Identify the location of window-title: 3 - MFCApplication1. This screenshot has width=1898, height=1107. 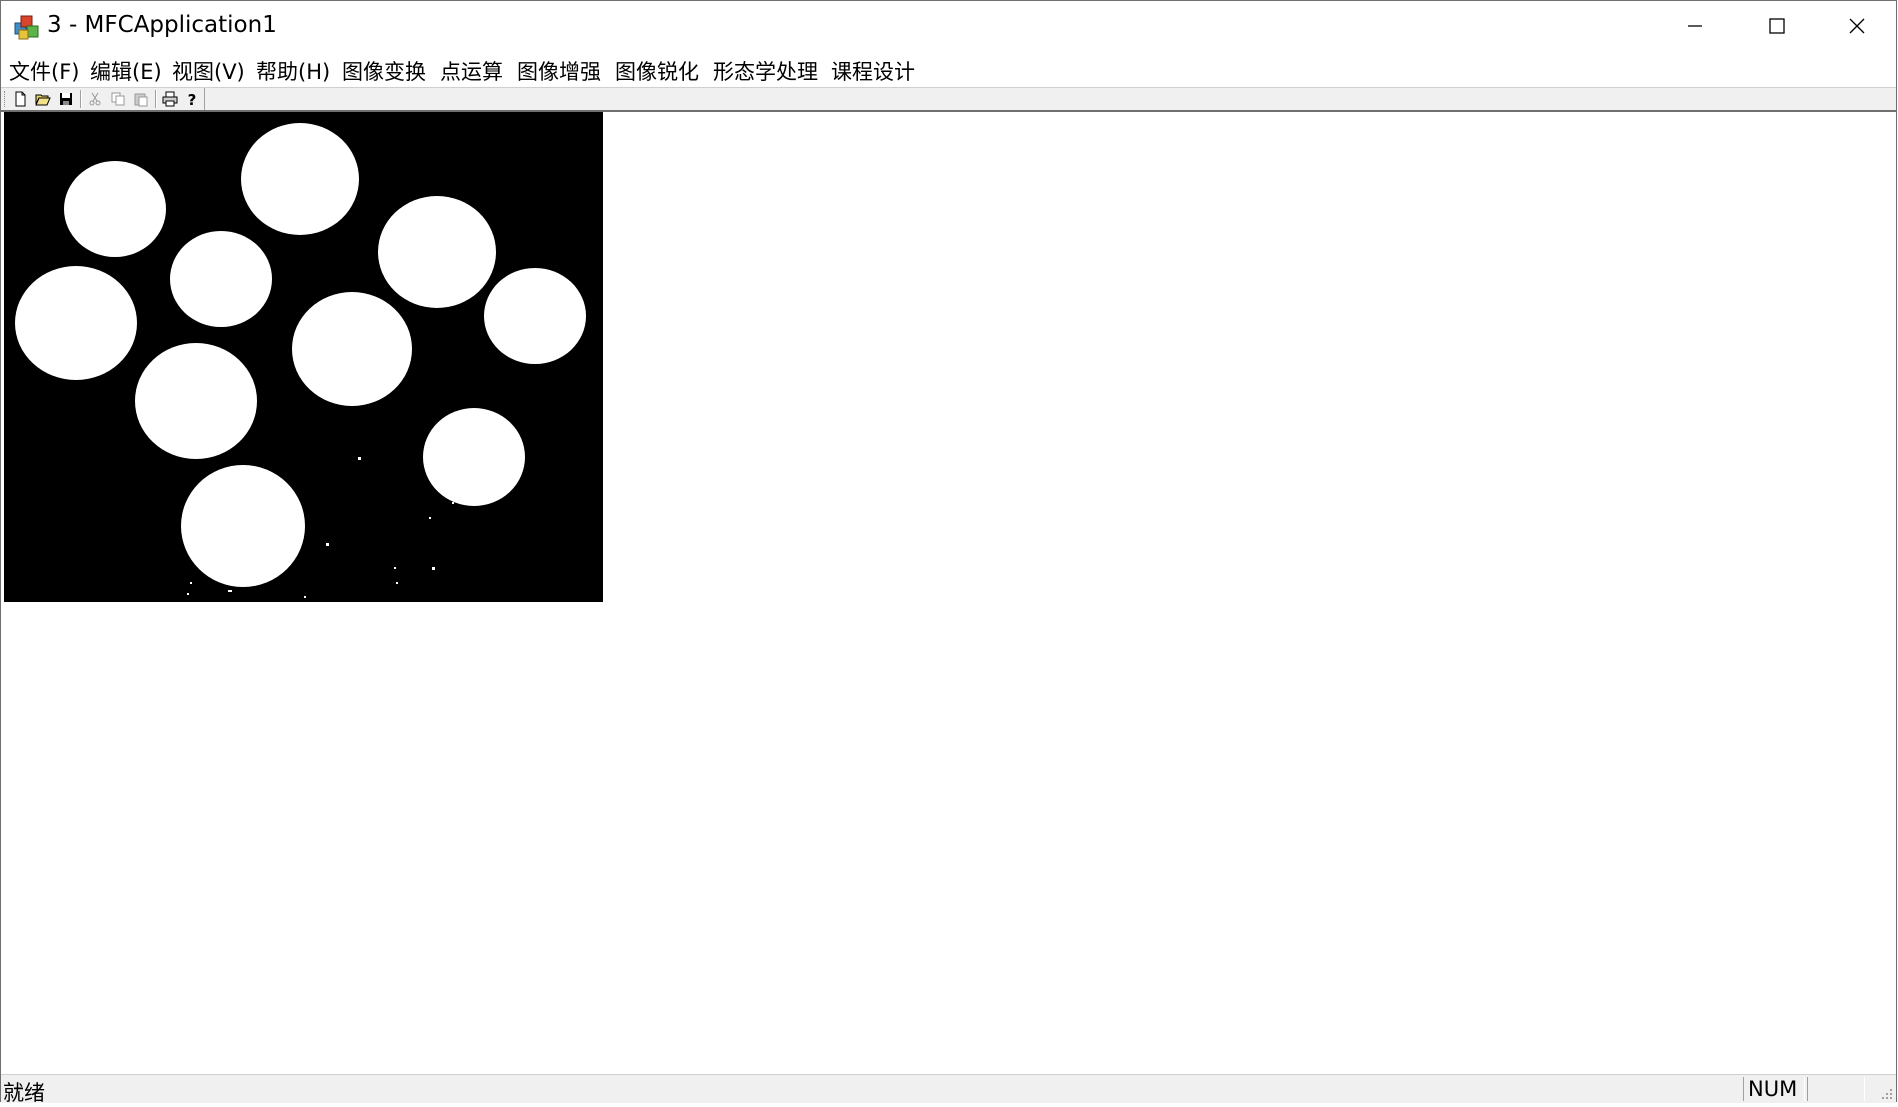
(162, 25).